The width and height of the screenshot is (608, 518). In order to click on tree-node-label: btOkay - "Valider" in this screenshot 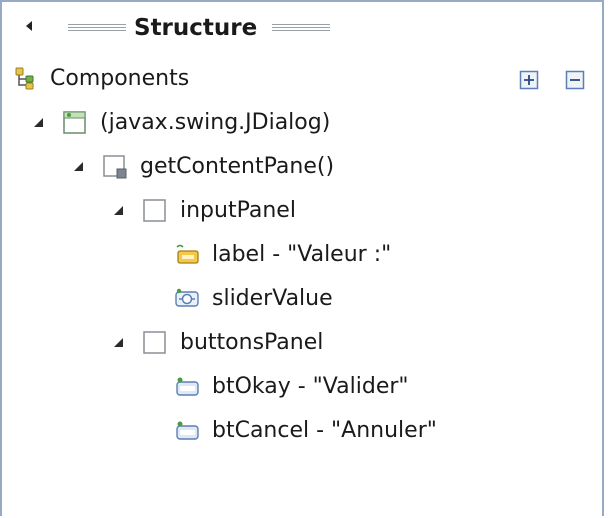, I will do `click(310, 386)`.